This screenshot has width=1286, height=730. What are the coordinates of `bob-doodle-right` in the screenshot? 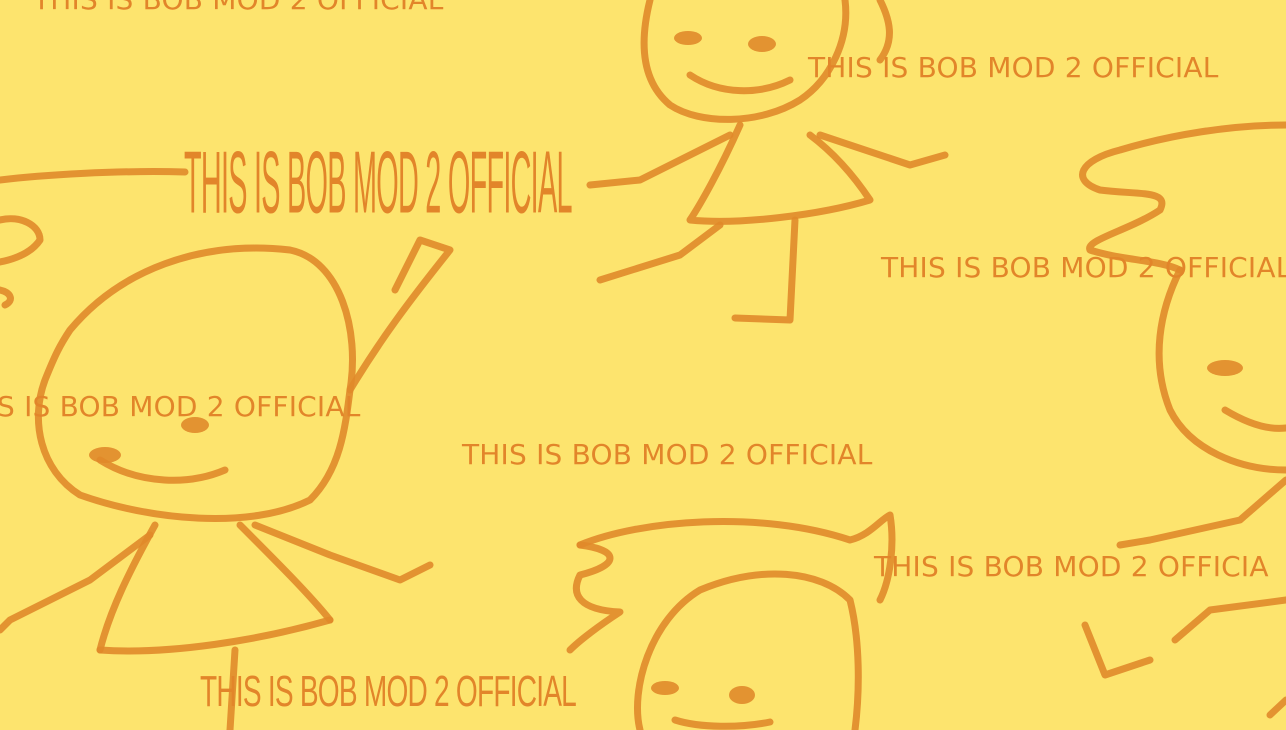 It's located at (1182, 420).